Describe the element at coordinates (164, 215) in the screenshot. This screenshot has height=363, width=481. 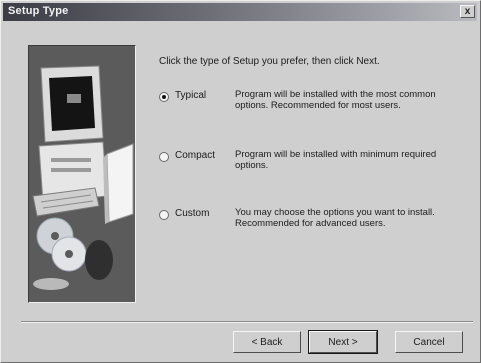
I see `custom-radio` at that location.